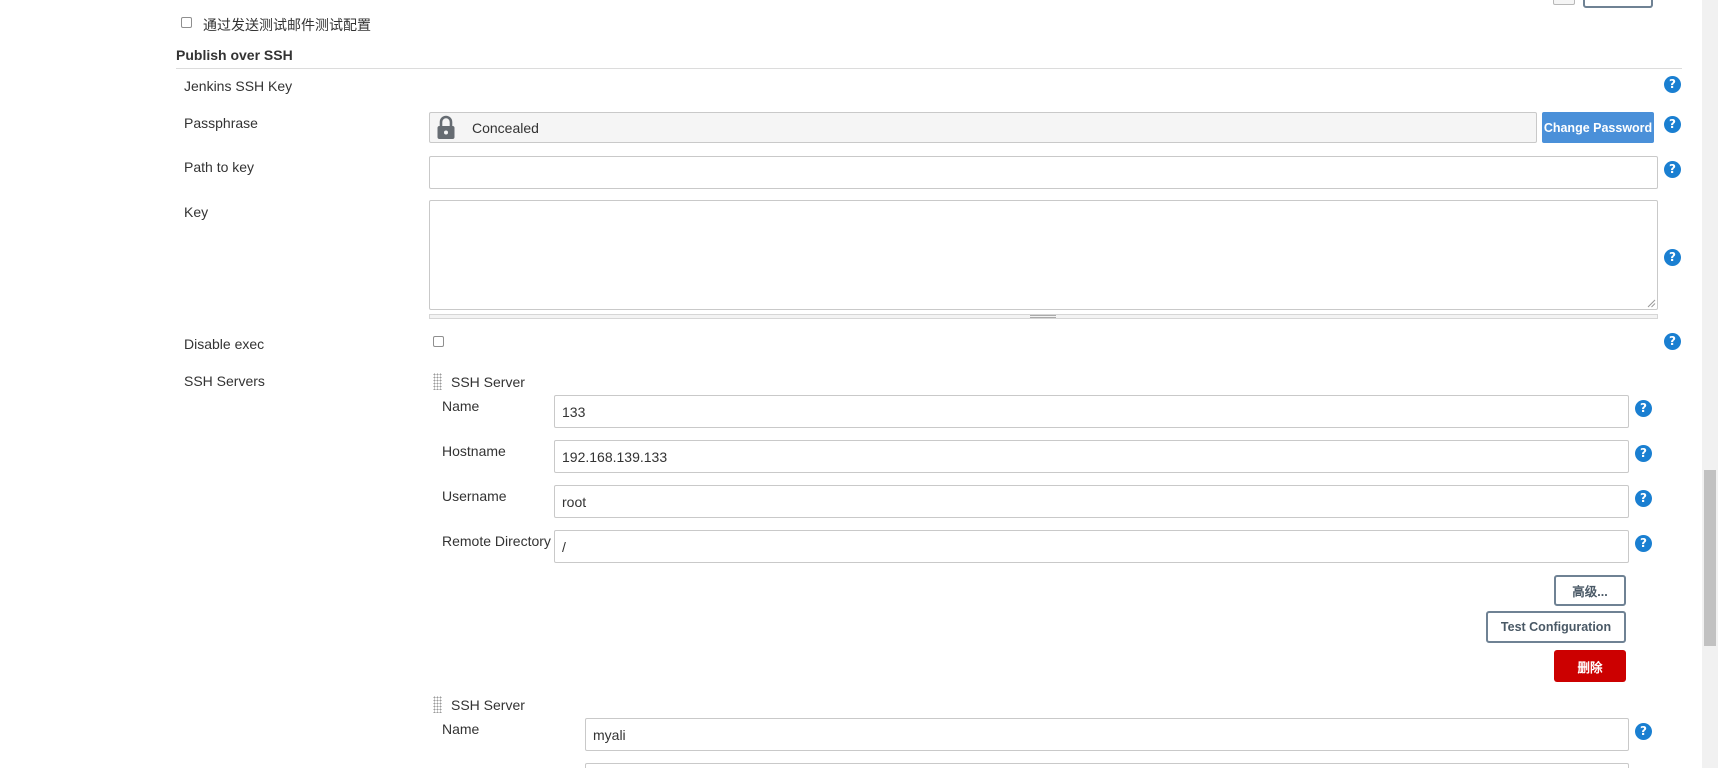  Describe the element at coordinates (1107, 734) in the screenshot. I see `server-name-input: myali` at that location.